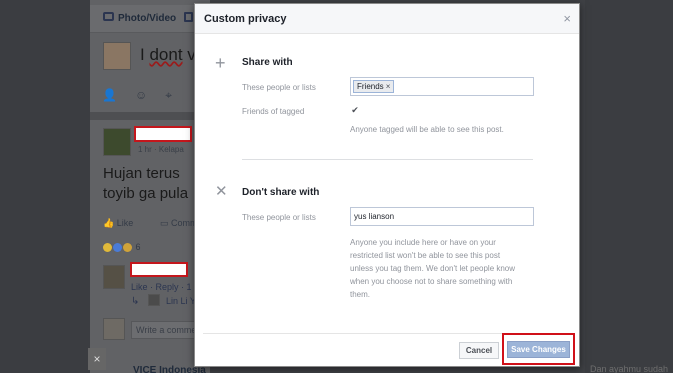  I want to click on remove-token-icon: ×, so click(388, 86).